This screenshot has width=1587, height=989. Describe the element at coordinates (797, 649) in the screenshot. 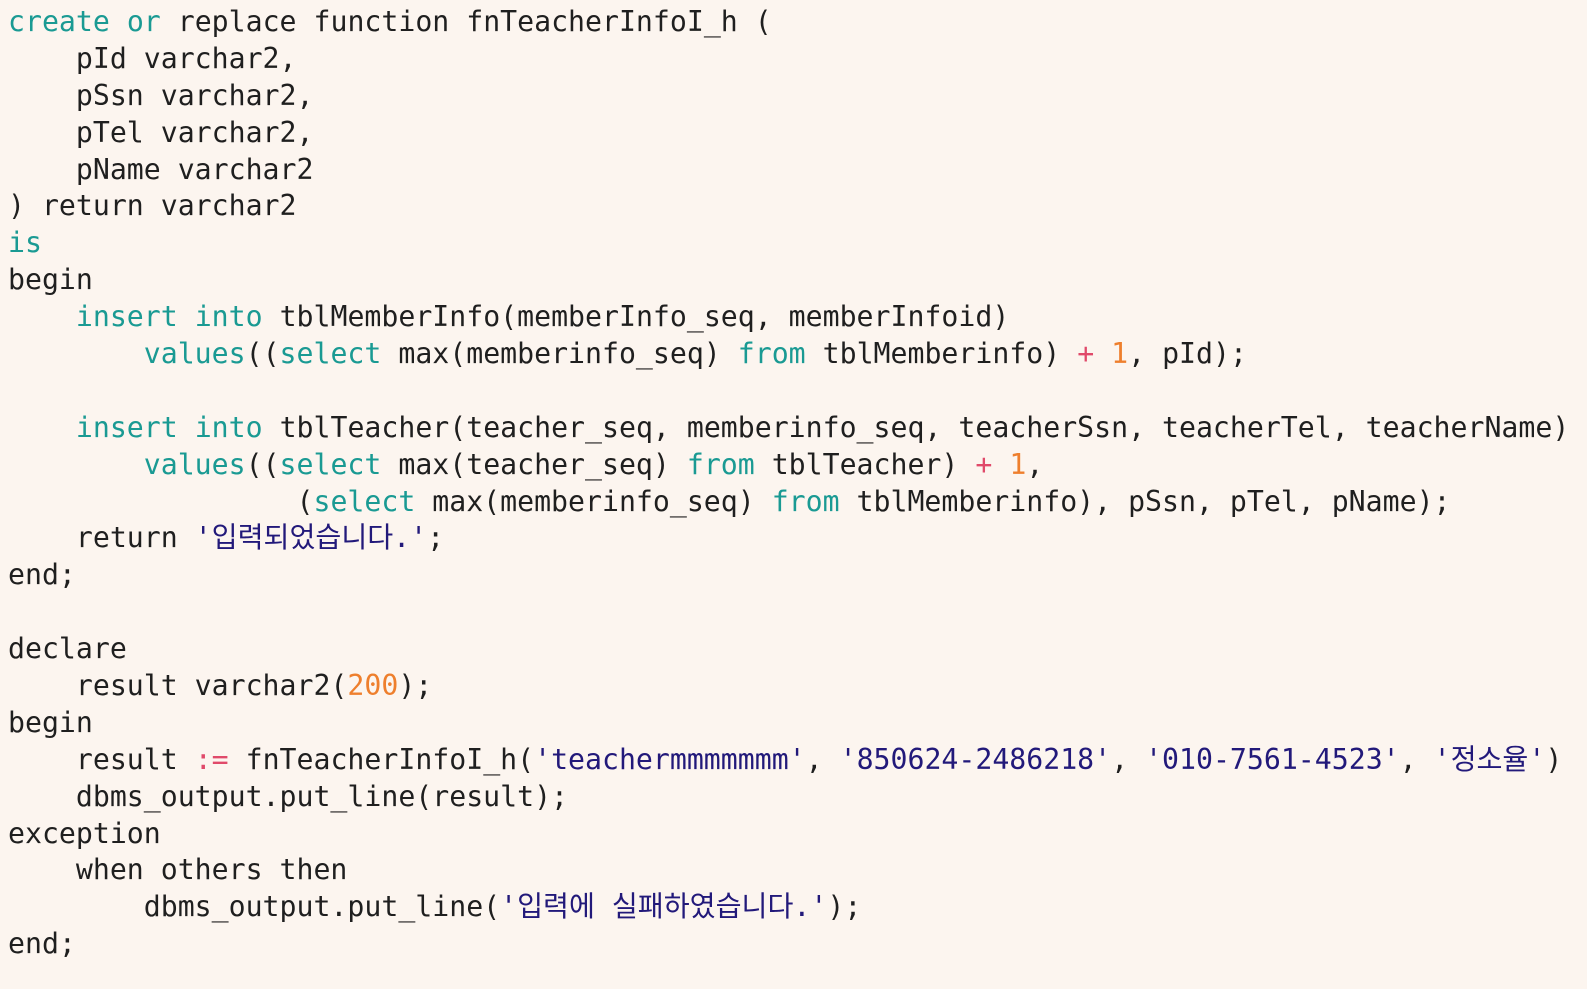

I see `code-line: declare` at that location.